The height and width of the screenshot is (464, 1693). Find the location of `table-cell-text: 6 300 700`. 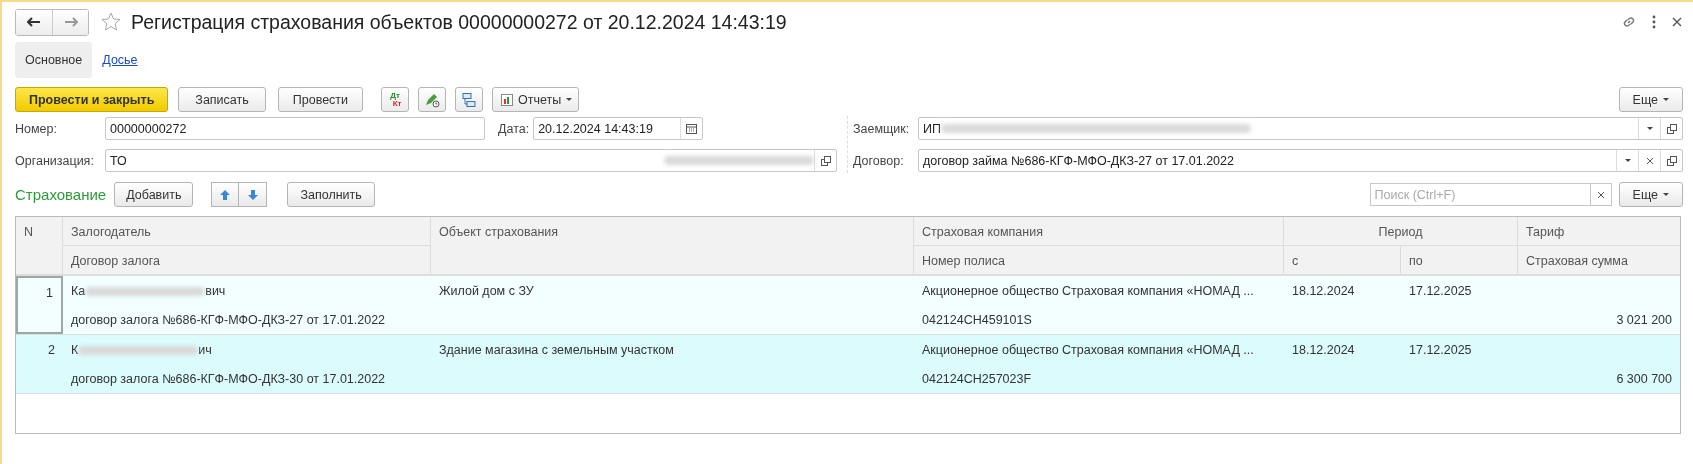

table-cell-text: 6 300 700 is located at coordinates (1644, 379).